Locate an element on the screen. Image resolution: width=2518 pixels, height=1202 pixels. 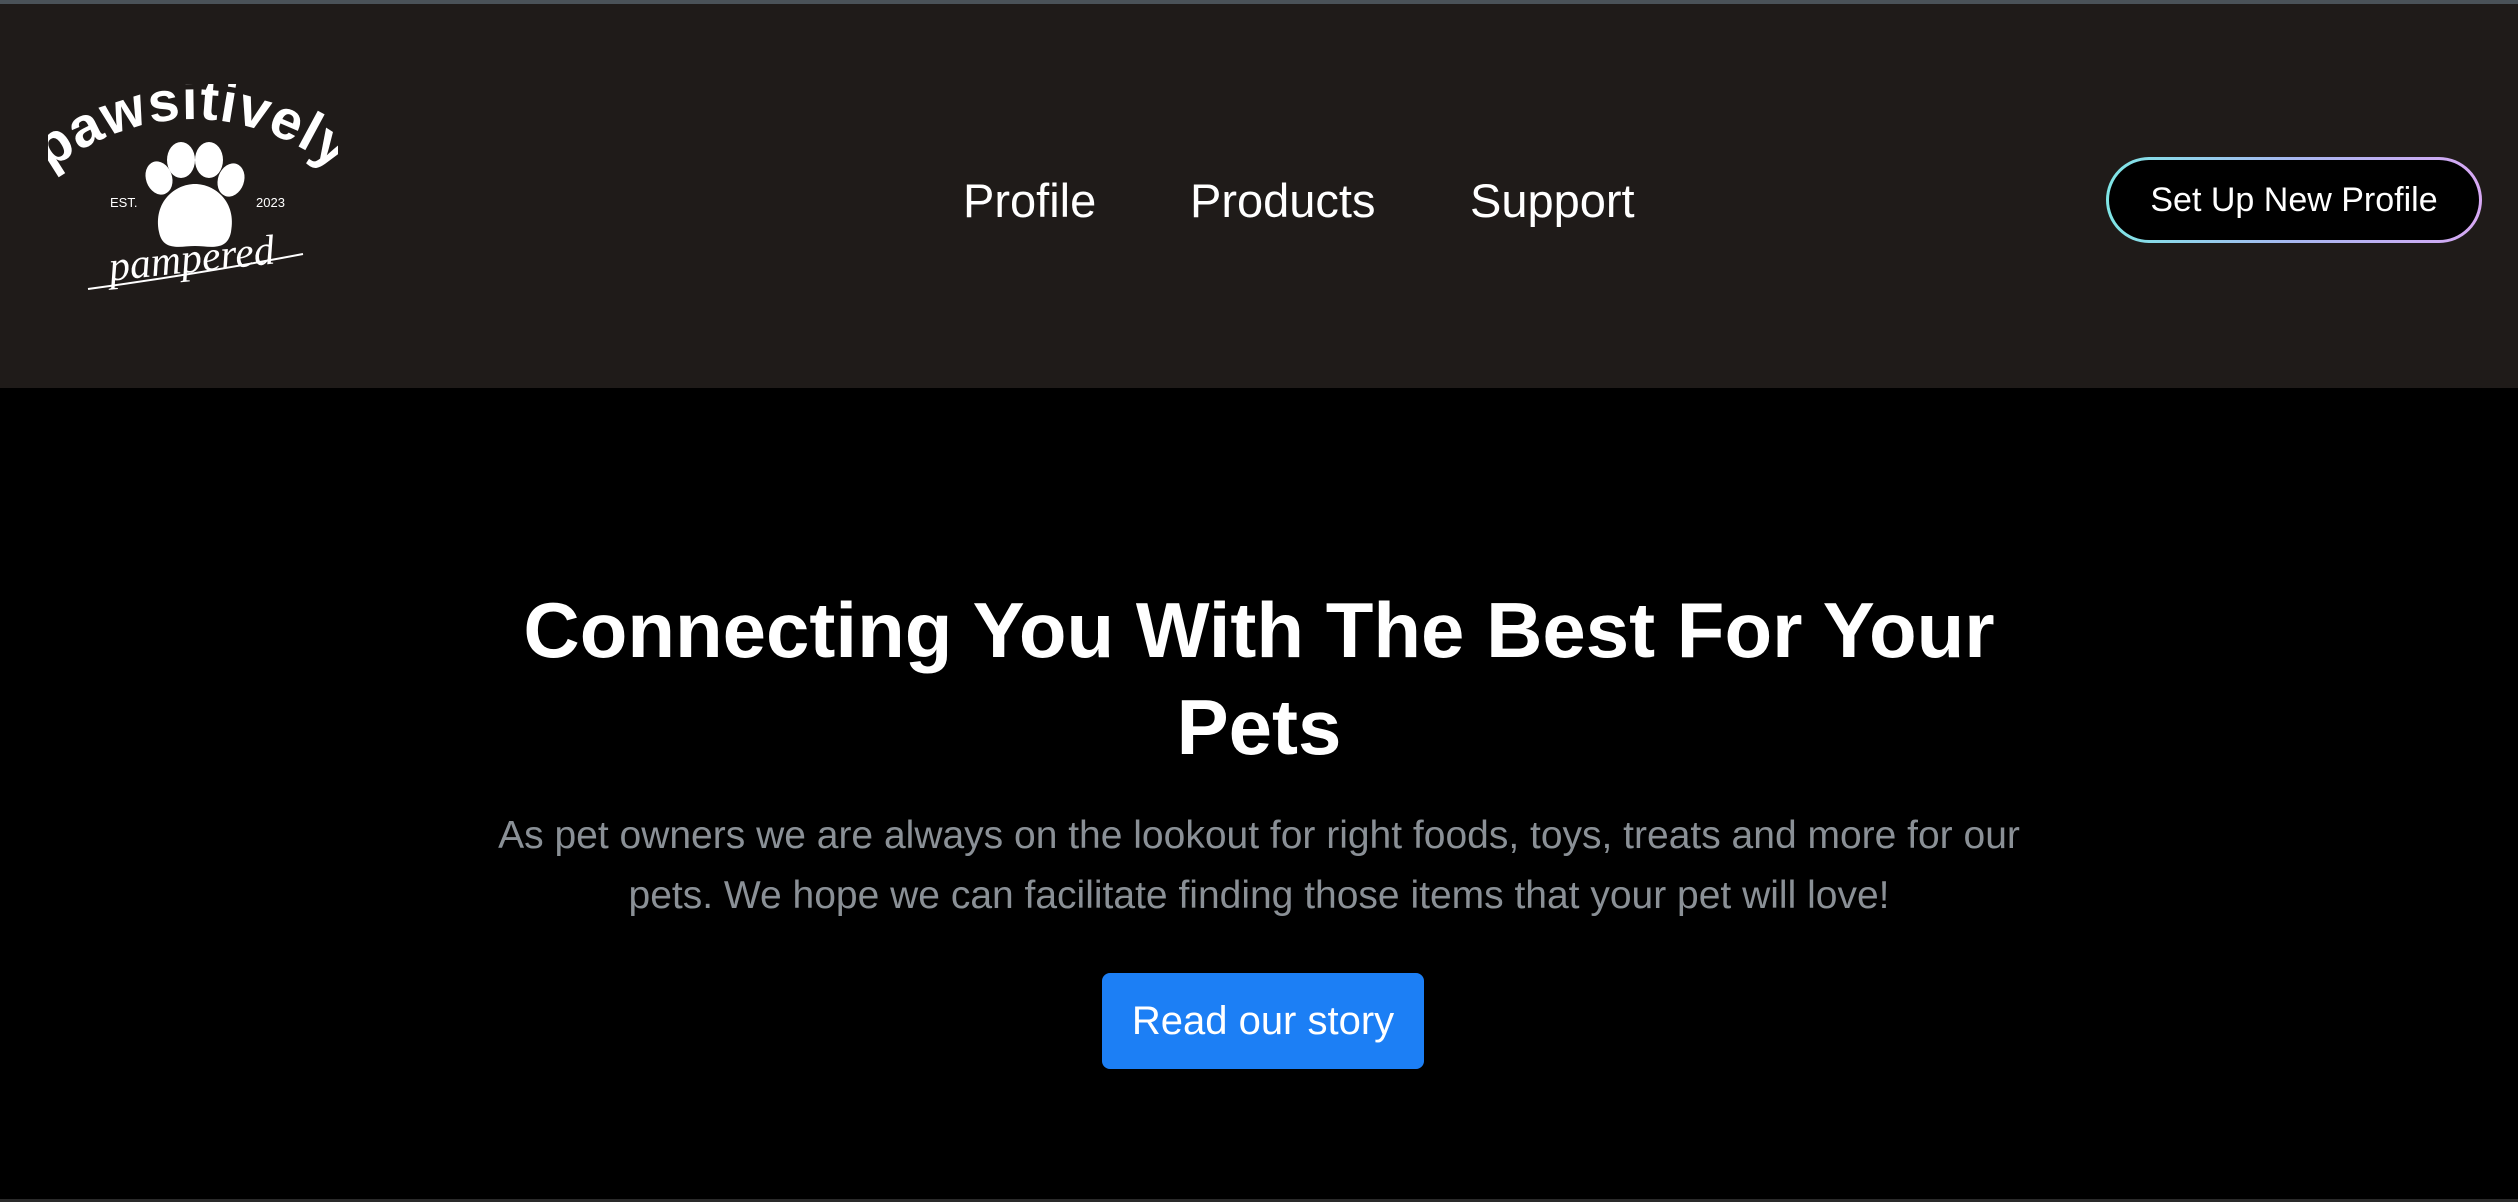
hero-title-line-2: Pets is located at coordinates (1259, 727).